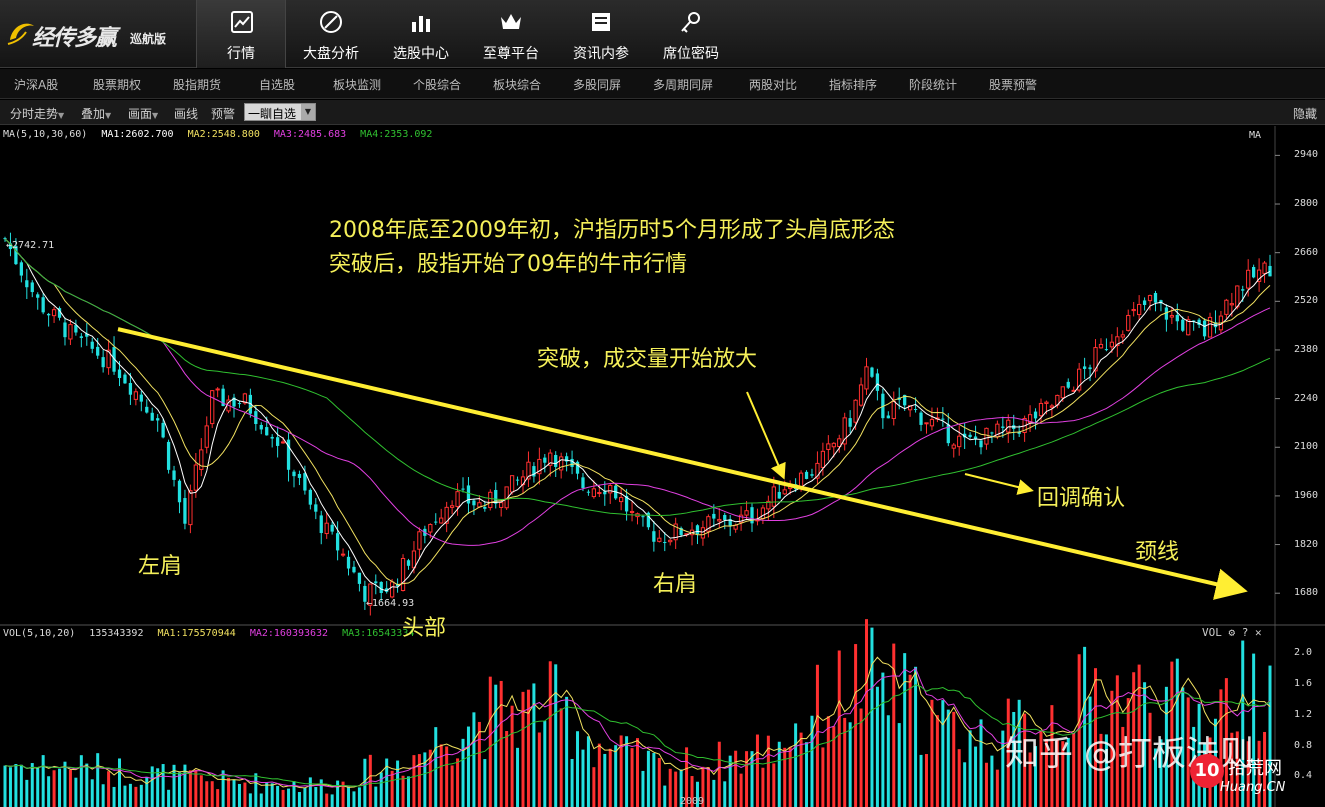 This screenshot has width=1325, height=807. Describe the element at coordinates (1232, 632) in the screenshot. I see `vol-panel-tools: VOL ⚙ ? ✕` at that location.